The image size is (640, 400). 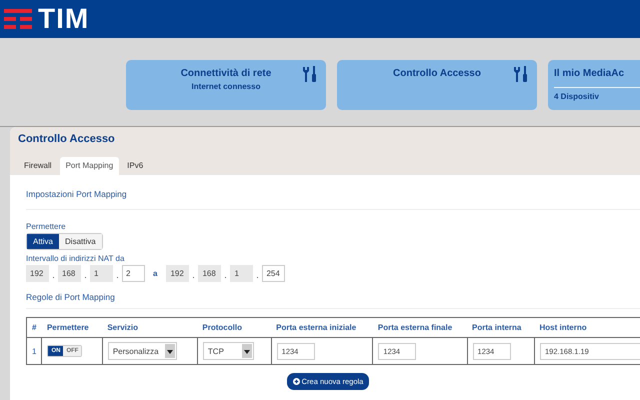 What do you see at coordinates (155, 273) in the screenshot?
I see `range-separator: a` at bounding box center [155, 273].